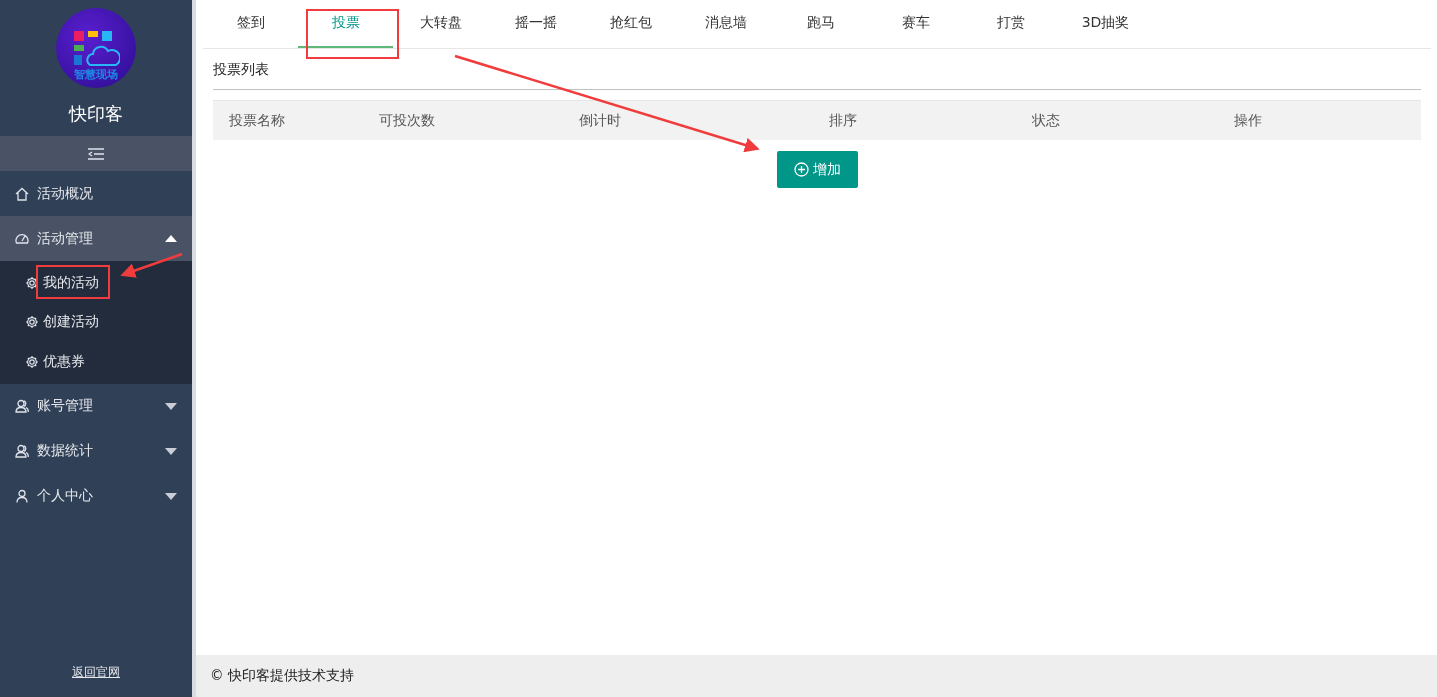  I want to click on column-header: 排序, so click(843, 120).